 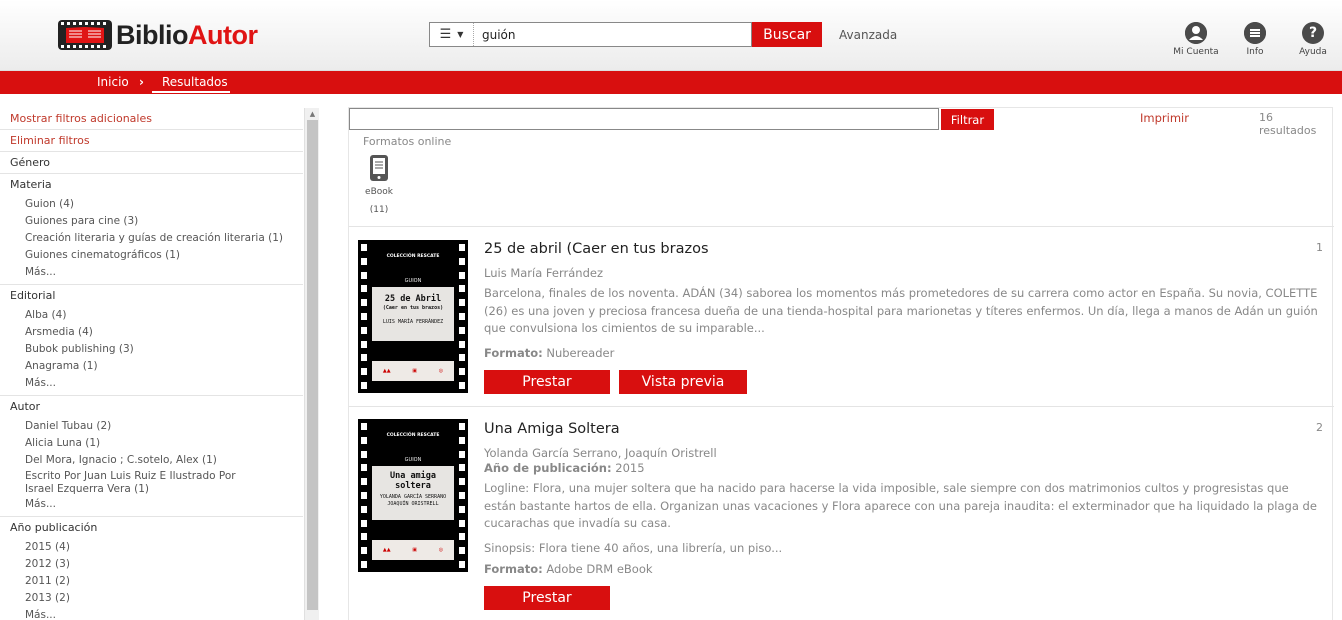 What do you see at coordinates (151, 221) in the screenshot?
I see `facet-item: Guiones para cine (3)` at bounding box center [151, 221].